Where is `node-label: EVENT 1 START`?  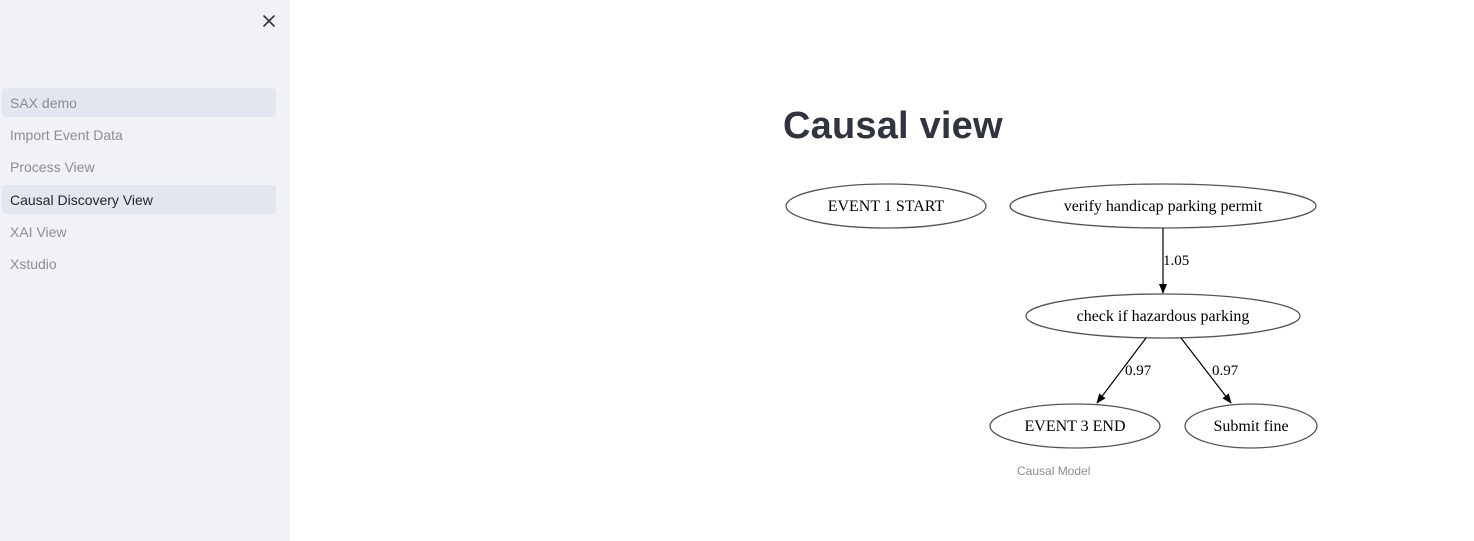 node-label: EVENT 1 START is located at coordinates (886, 206).